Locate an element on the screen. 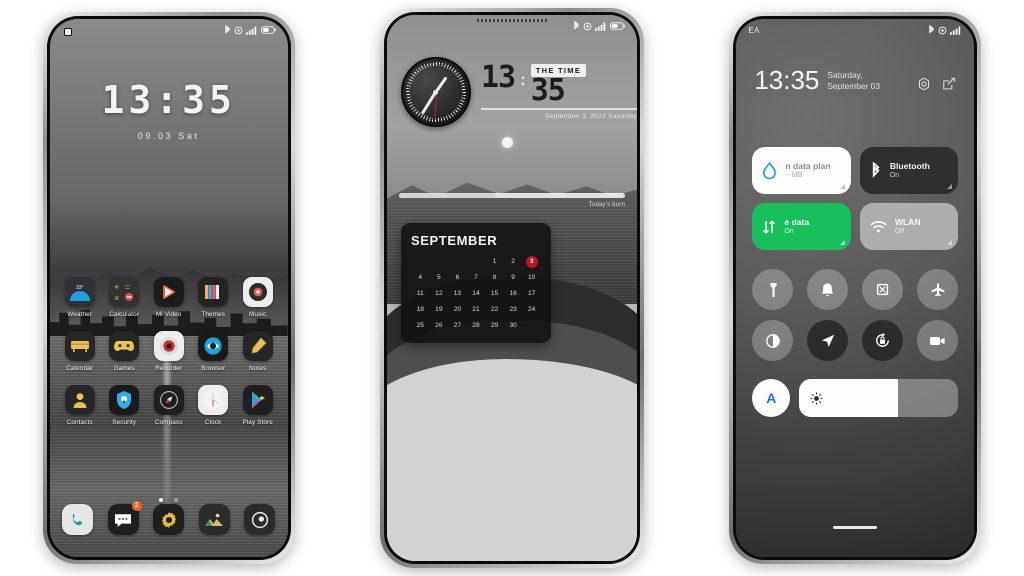 The image size is (1024, 576). themes-icon is located at coordinates (213, 292).